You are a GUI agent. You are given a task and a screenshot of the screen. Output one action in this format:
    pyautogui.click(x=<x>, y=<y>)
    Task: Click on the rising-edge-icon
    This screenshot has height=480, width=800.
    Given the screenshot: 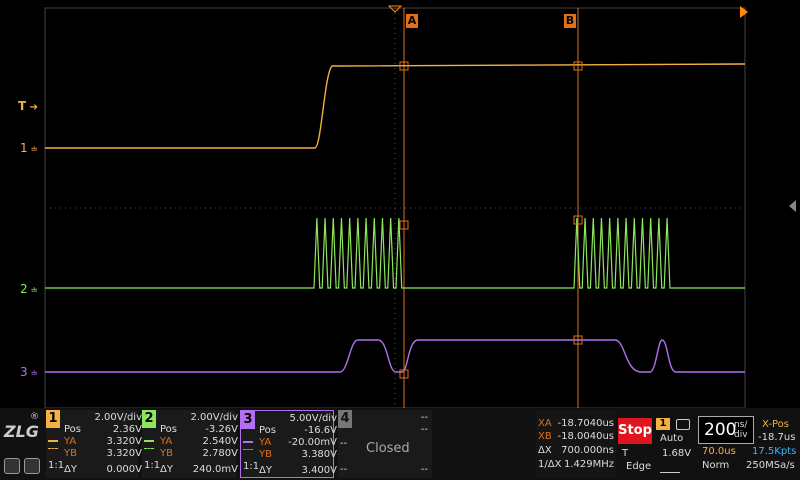 What is the action you would take?
    pyautogui.click(x=670, y=468)
    